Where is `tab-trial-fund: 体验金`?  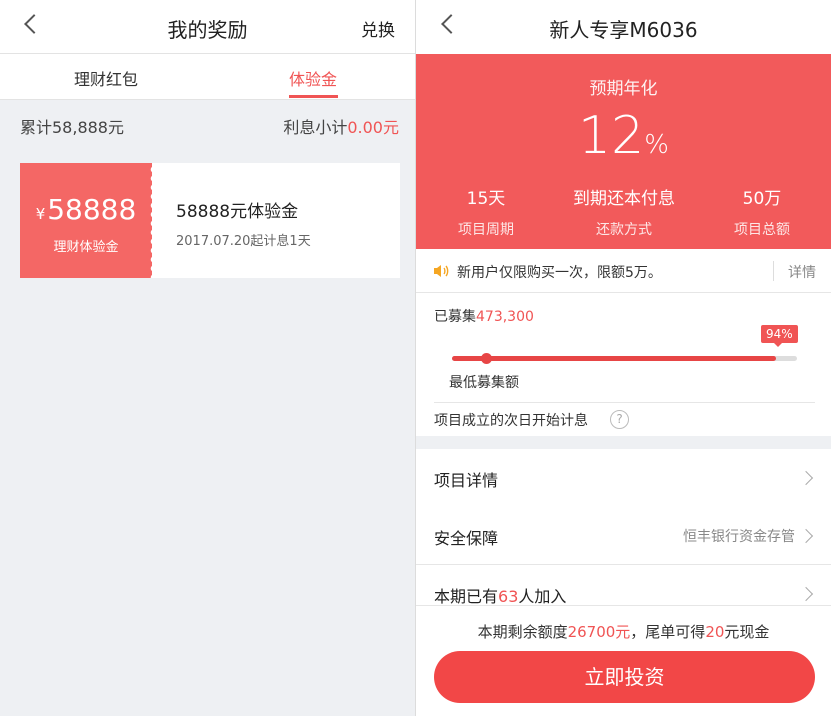
tab-trial-fund: 体验金 is located at coordinates (313, 78).